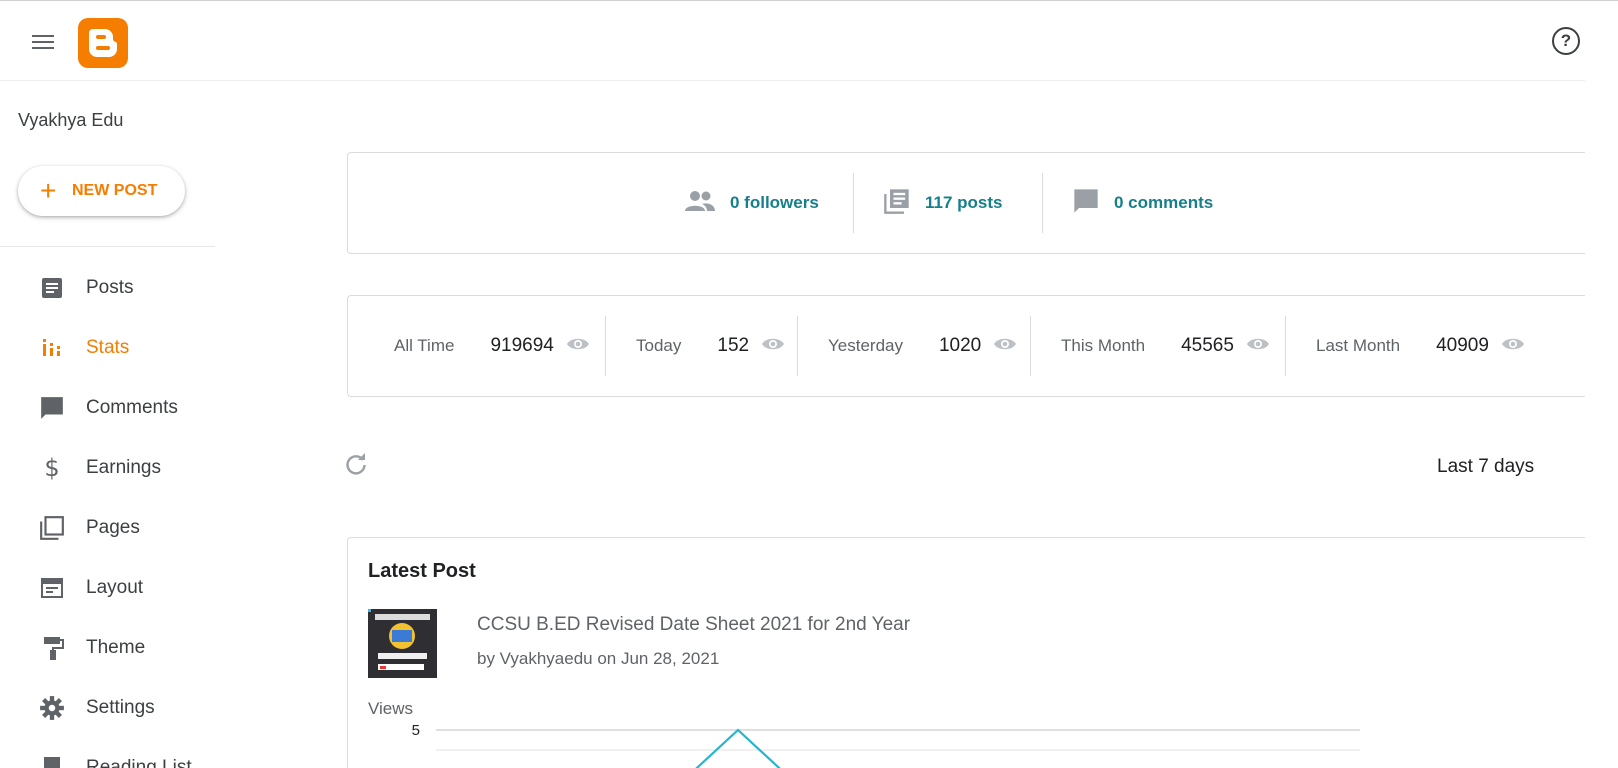  Describe the element at coordinates (107, 246) in the screenshot. I see `sidebar-divider` at that location.